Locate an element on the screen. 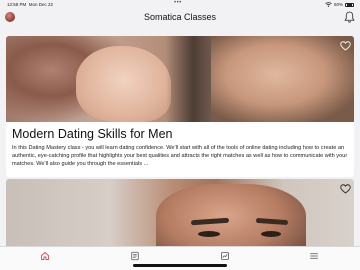  multitasking-dots-icon: ••• is located at coordinates (178, 3).